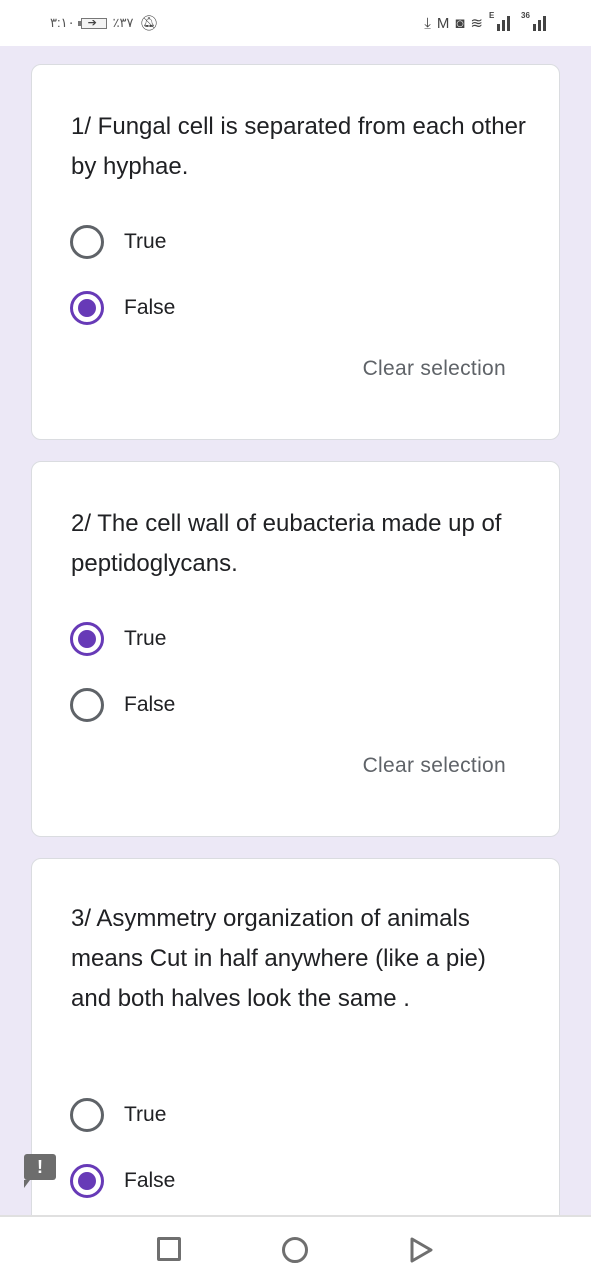 This screenshot has width=591, height=1280. What do you see at coordinates (123, 22) in the screenshot?
I see `battery-percent: ٪٣٧` at bounding box center [123, 22].